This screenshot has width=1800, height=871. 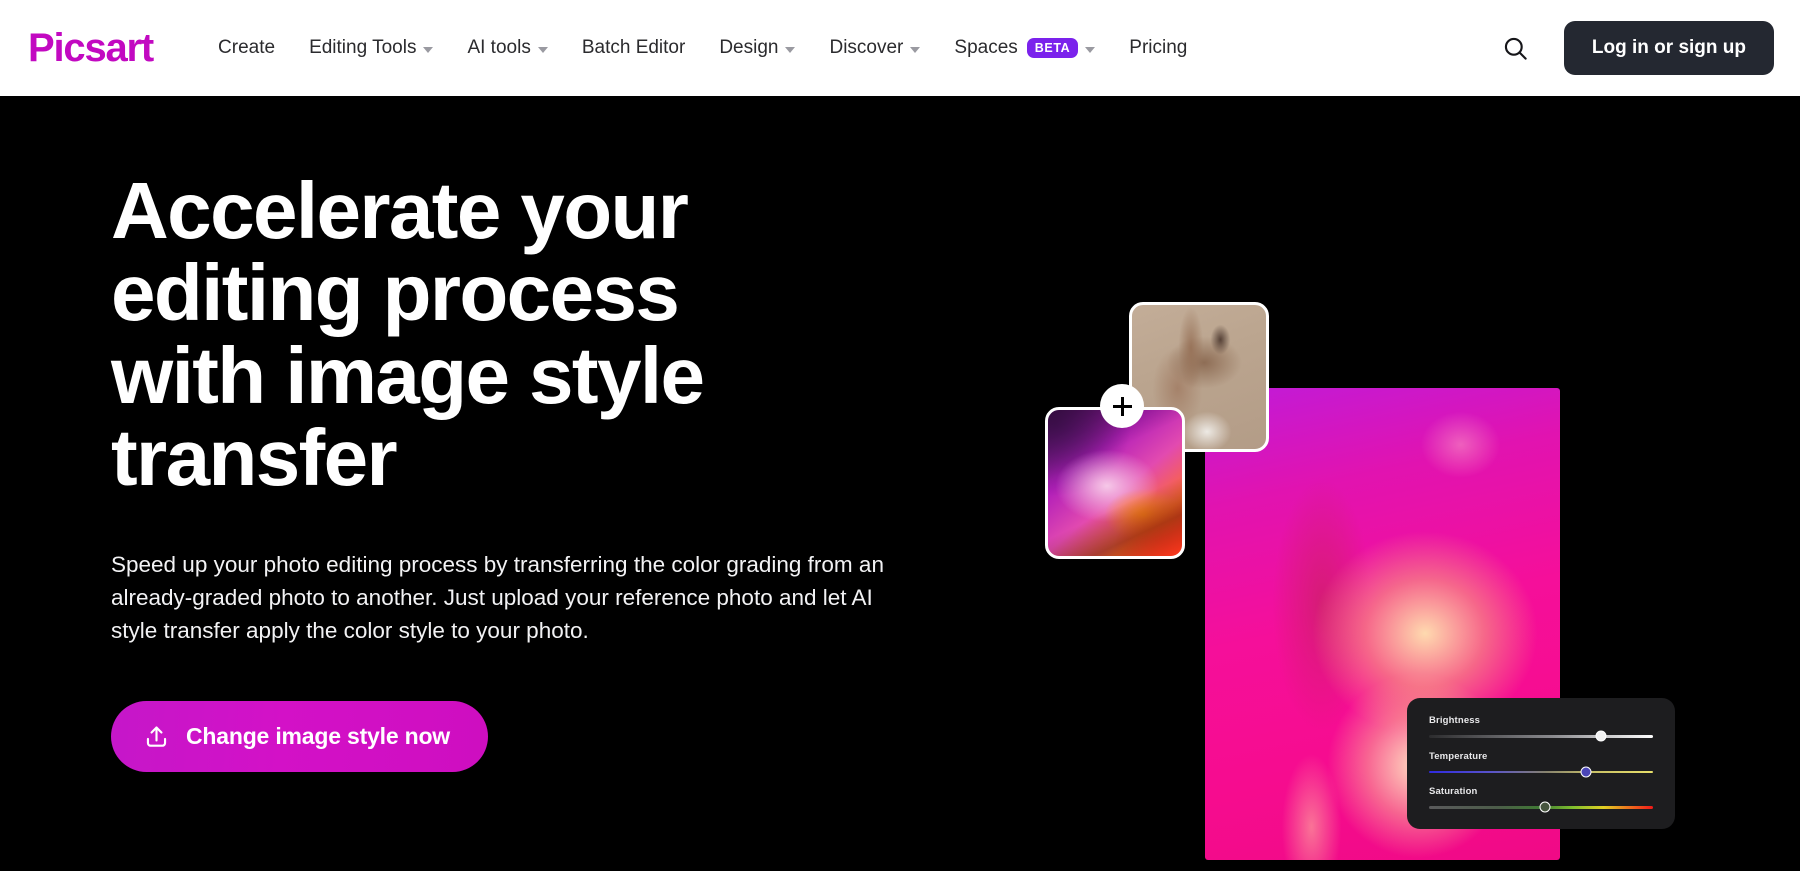 What do you see at coordinates (1541, 728) in the screenshot?
I see `slider-row-brightness: Brightness` at bounding box center [1541, 728].